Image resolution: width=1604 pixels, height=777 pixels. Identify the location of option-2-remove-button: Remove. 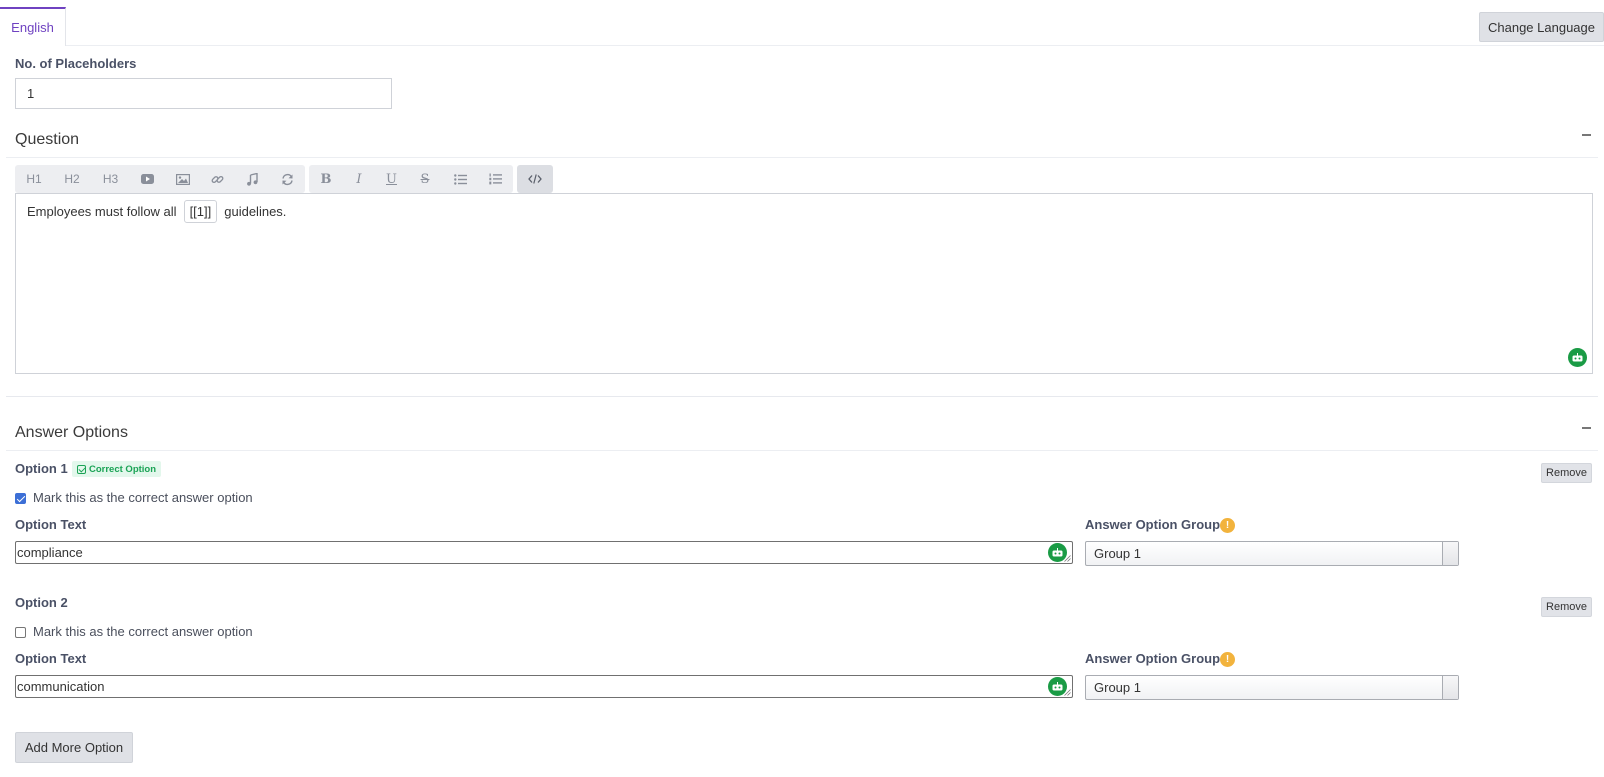
(1566, 607).